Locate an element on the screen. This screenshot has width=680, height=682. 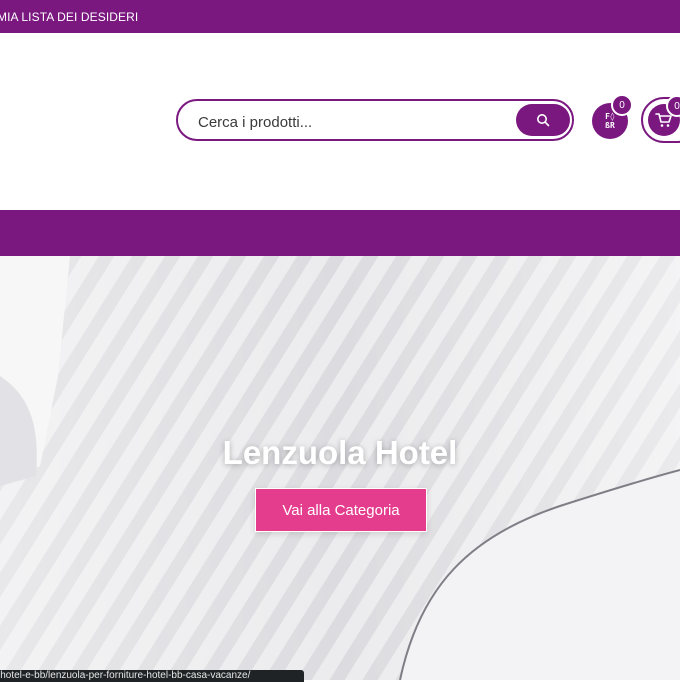
category-button: Vai alla Categoria is located at coordinates (341, 510).